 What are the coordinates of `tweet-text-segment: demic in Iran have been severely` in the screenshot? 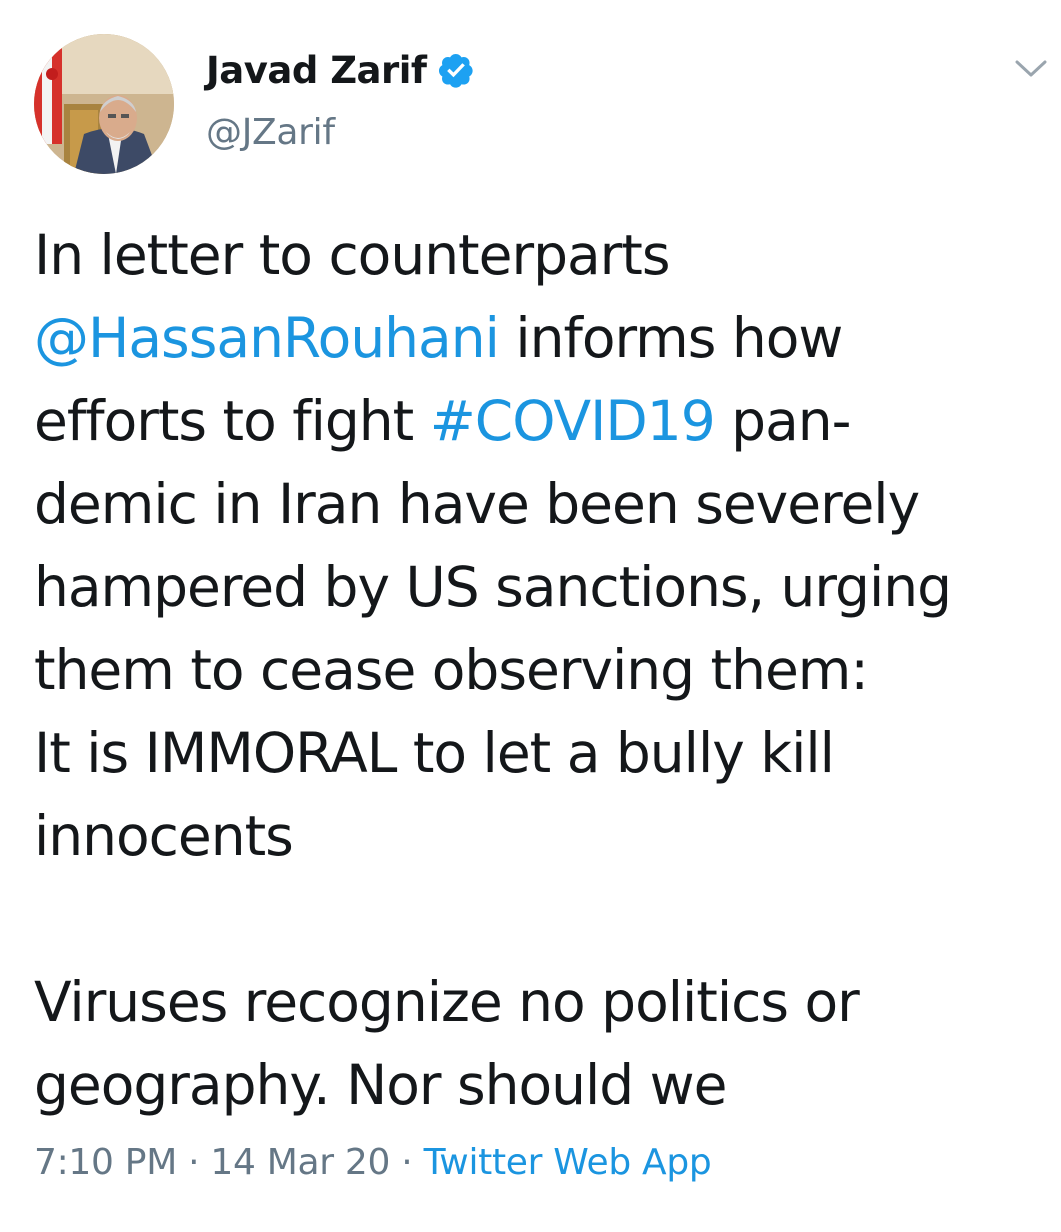 It's located at (477, 504).